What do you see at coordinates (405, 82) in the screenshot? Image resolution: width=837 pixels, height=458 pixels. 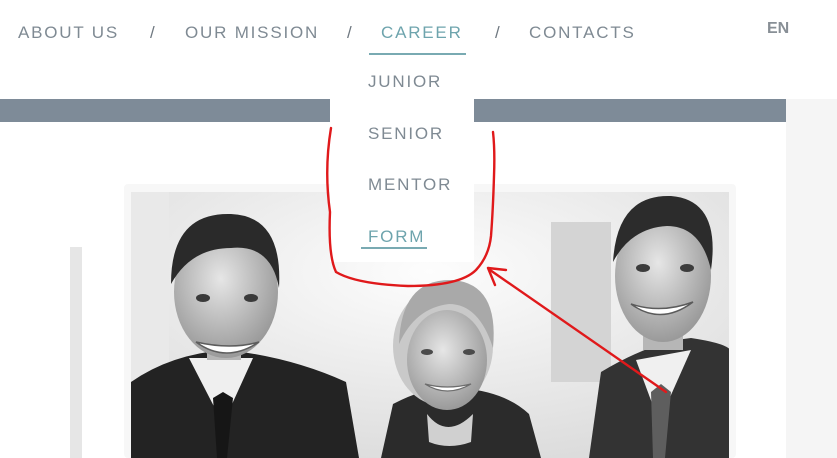 I see `dropdown-item-junior: JUNIOR` at bounding box center [405, 82].